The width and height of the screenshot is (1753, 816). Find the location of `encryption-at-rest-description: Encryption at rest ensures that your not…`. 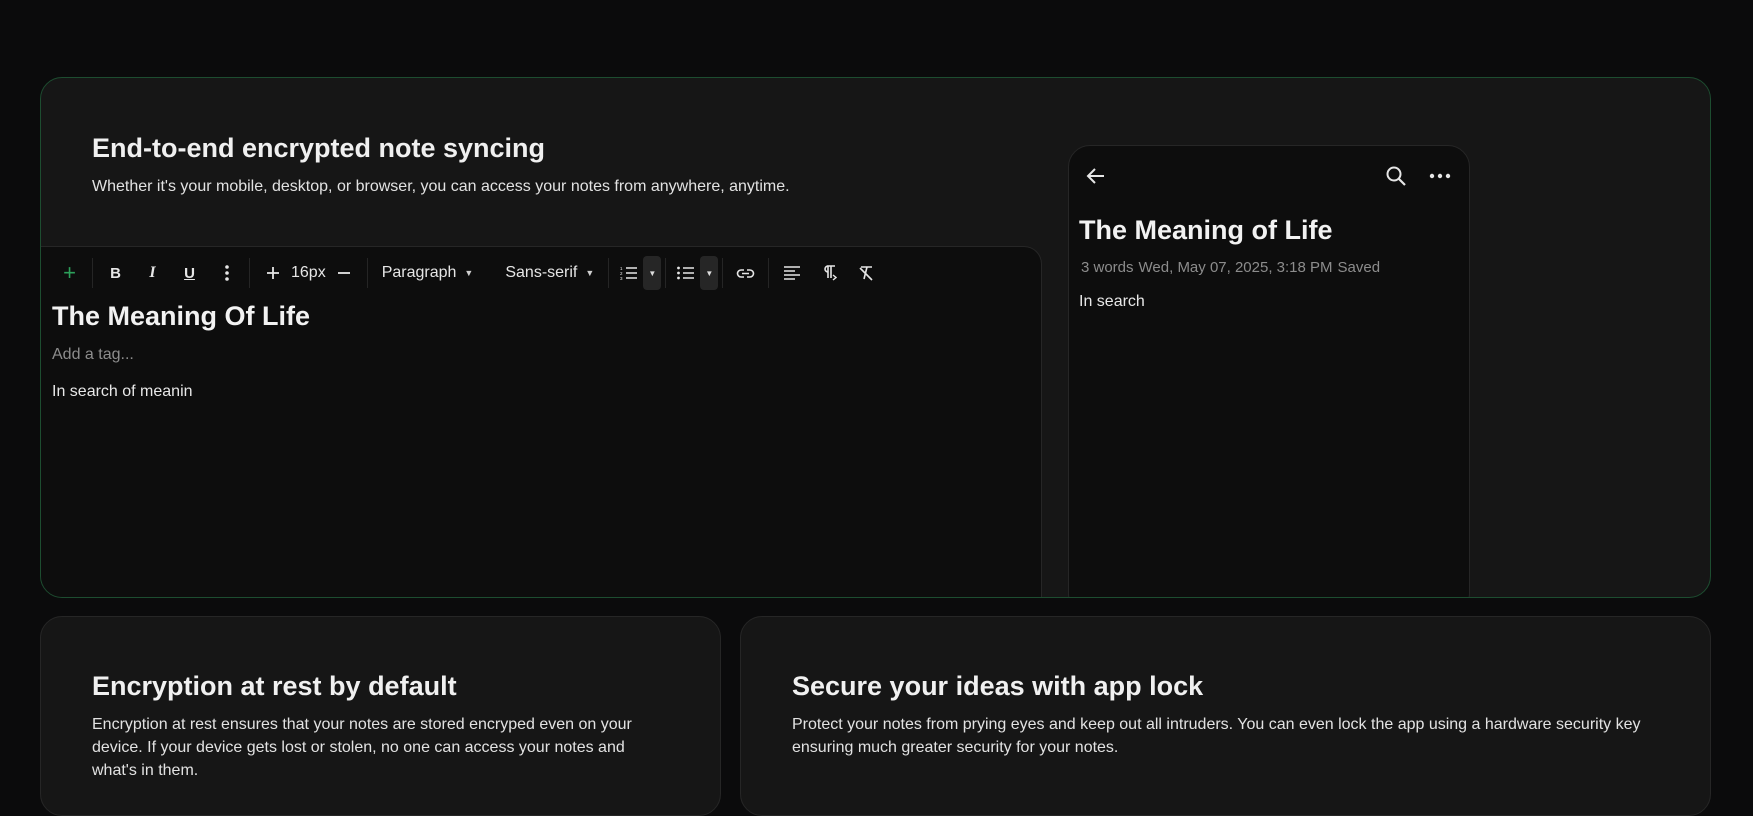

encryption-at-rest-description: Encryption at rest ensures that your not… is located at coordinates (362, 747).